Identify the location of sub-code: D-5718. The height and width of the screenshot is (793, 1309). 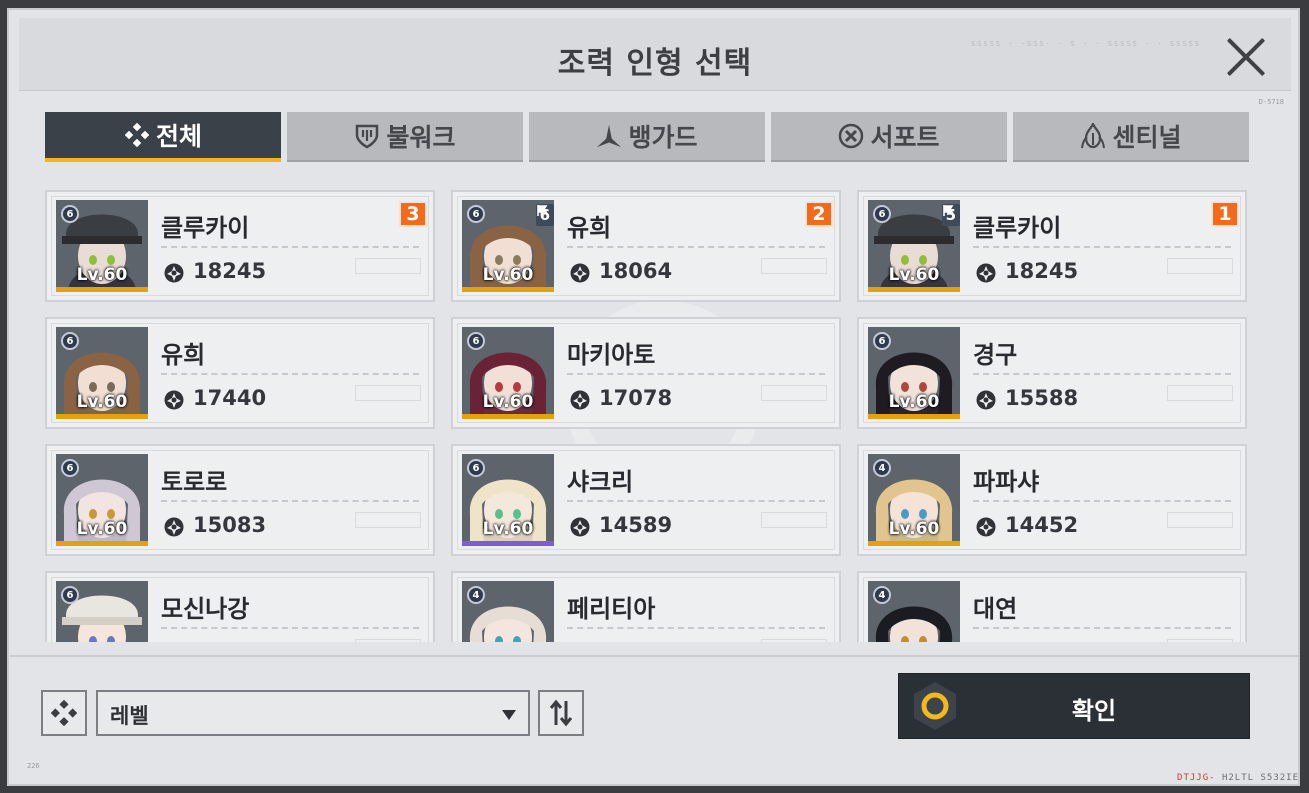
(1271, 102).